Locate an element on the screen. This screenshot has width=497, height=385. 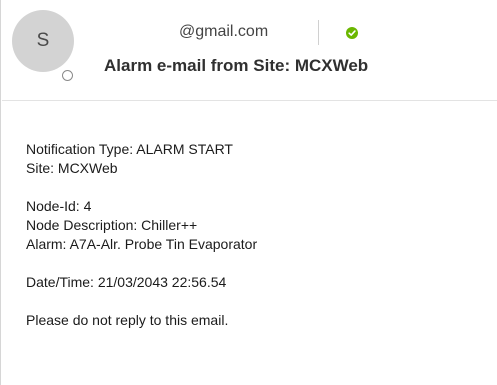
sender-email: @gmail.com is located at coordinates (223, 32).